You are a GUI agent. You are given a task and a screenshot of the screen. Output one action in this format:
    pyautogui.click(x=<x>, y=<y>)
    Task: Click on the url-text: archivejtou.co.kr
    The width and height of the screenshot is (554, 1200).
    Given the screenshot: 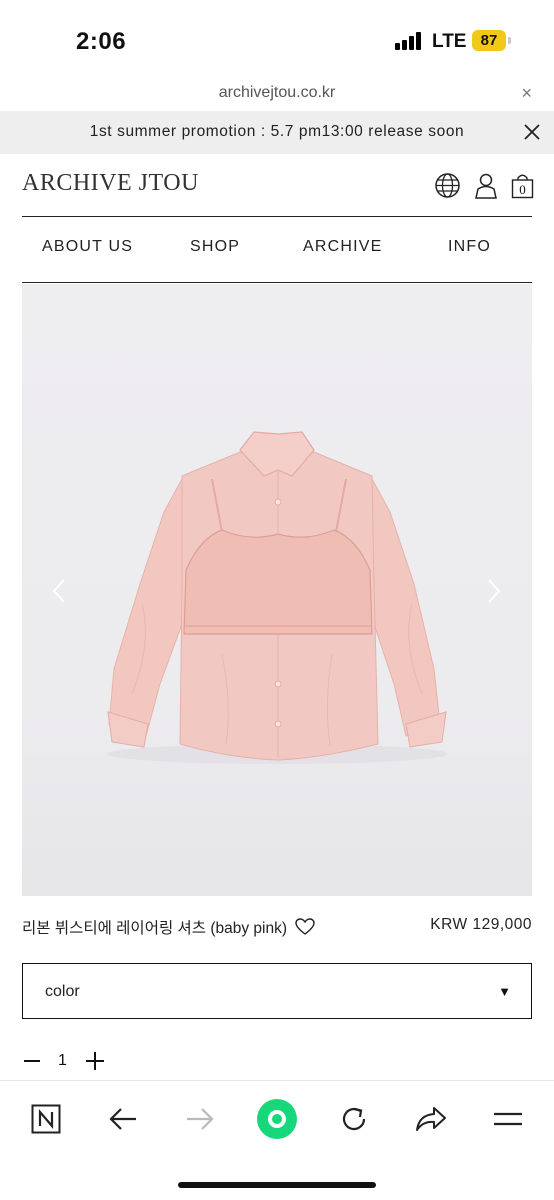 What is the action you would take?
    pyautogui.click(x=277, y=93)
    